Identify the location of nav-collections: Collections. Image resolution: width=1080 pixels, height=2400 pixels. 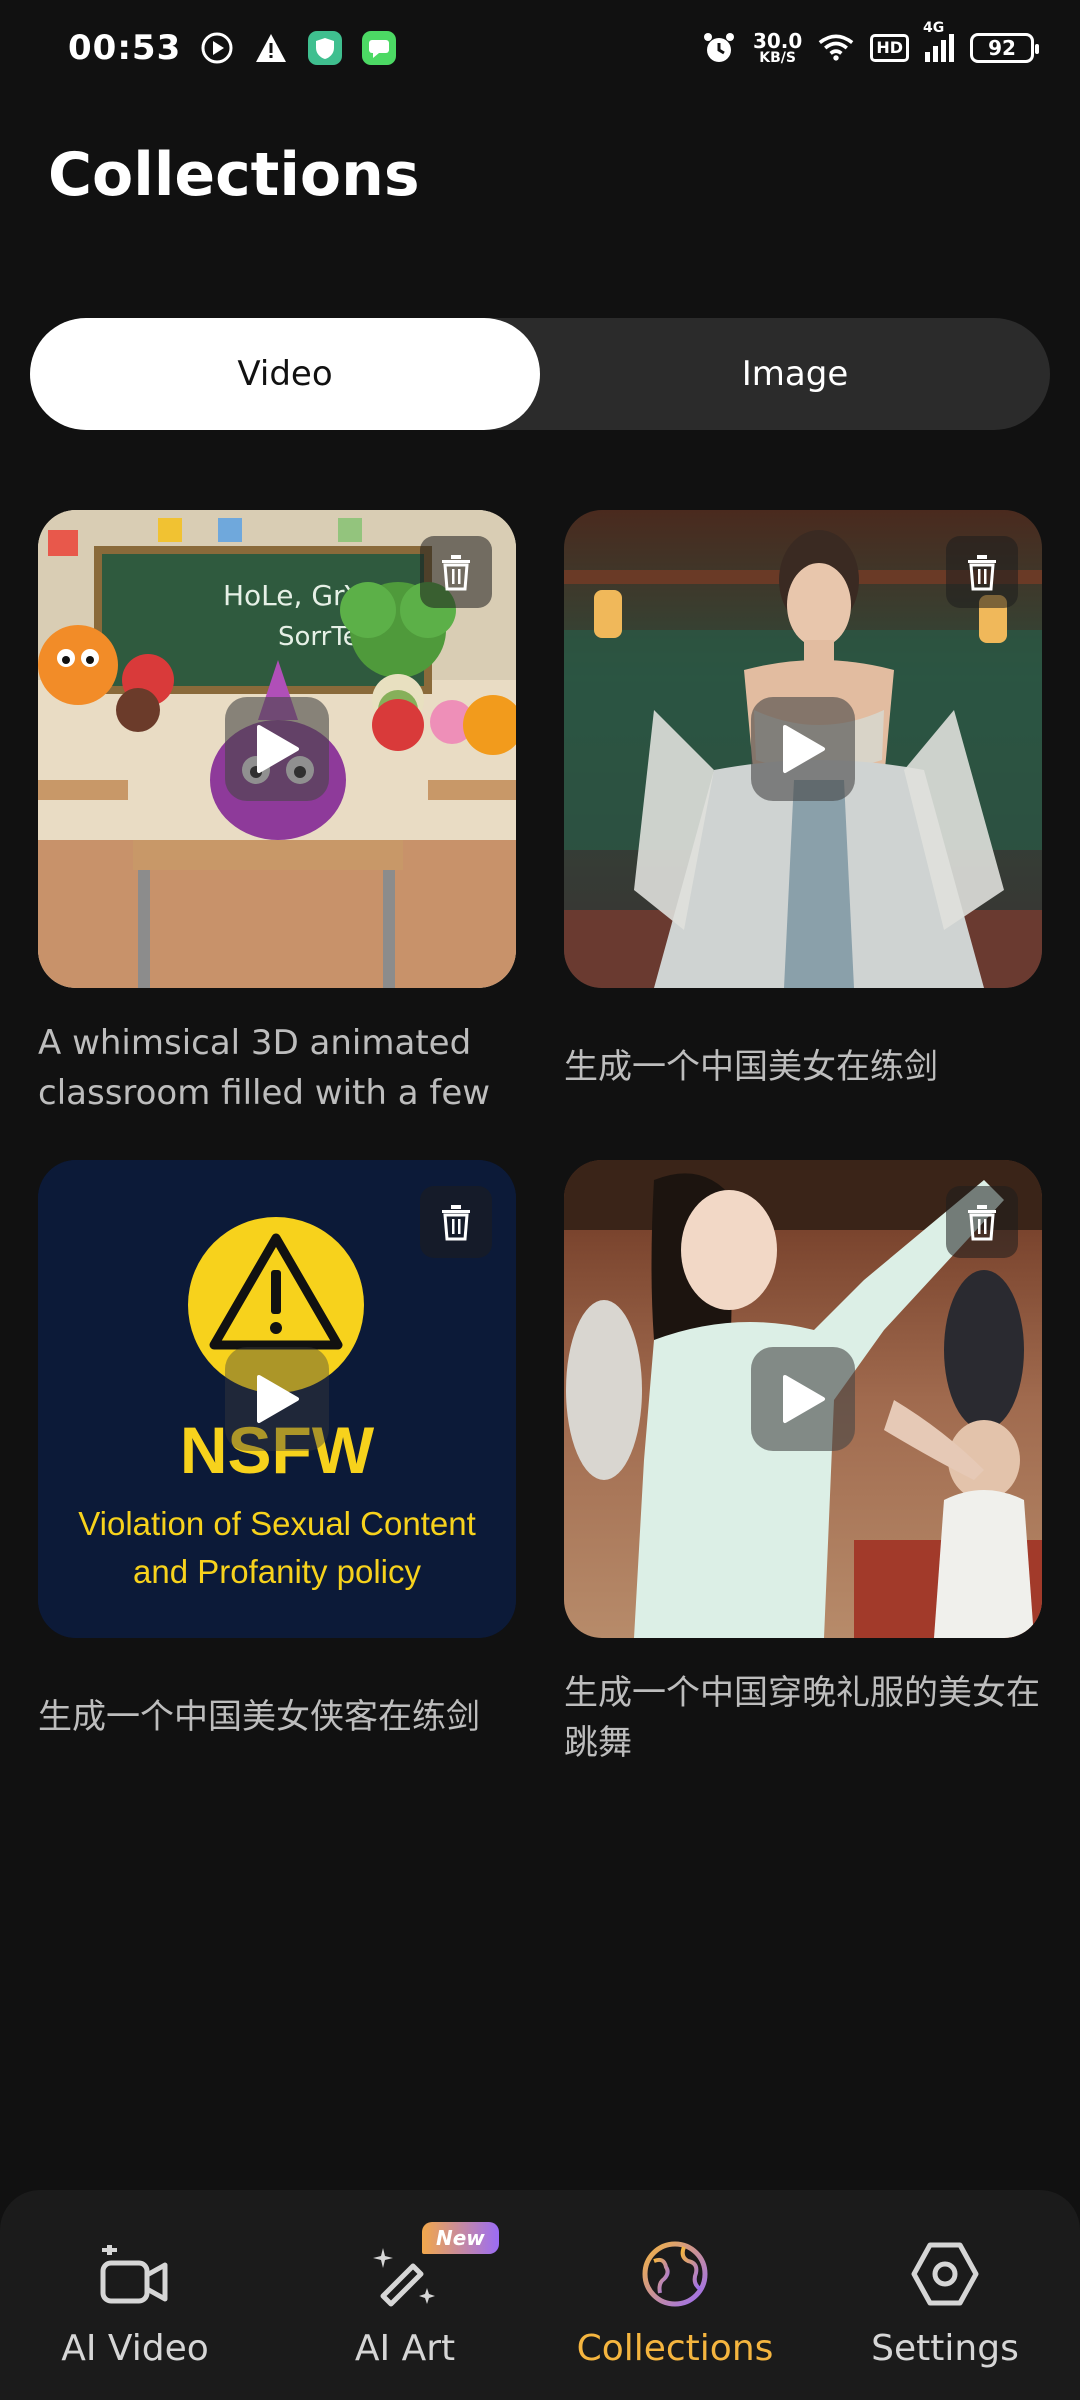
(675, 2317).